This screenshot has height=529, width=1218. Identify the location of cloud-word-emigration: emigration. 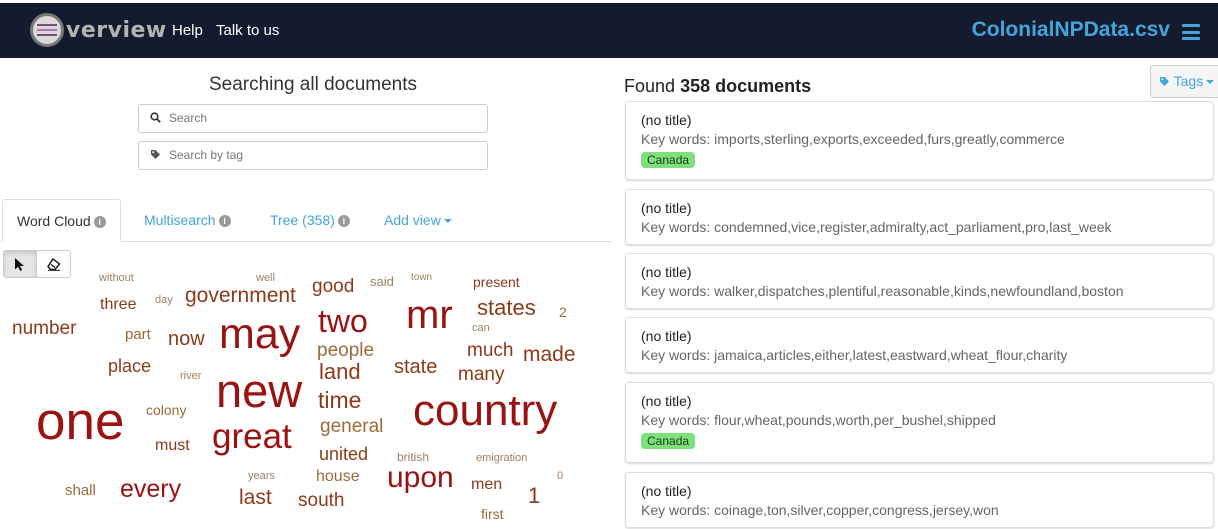
(501, 458).